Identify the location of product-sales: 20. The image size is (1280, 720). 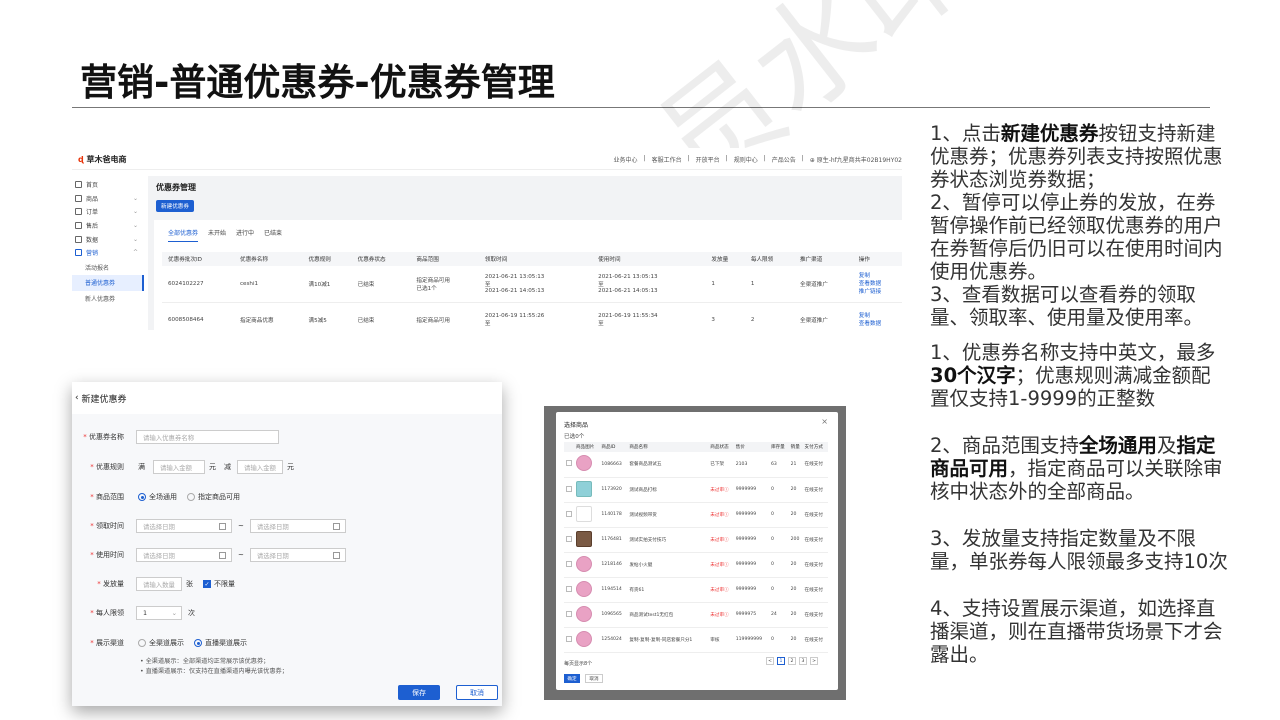
(795, 515).